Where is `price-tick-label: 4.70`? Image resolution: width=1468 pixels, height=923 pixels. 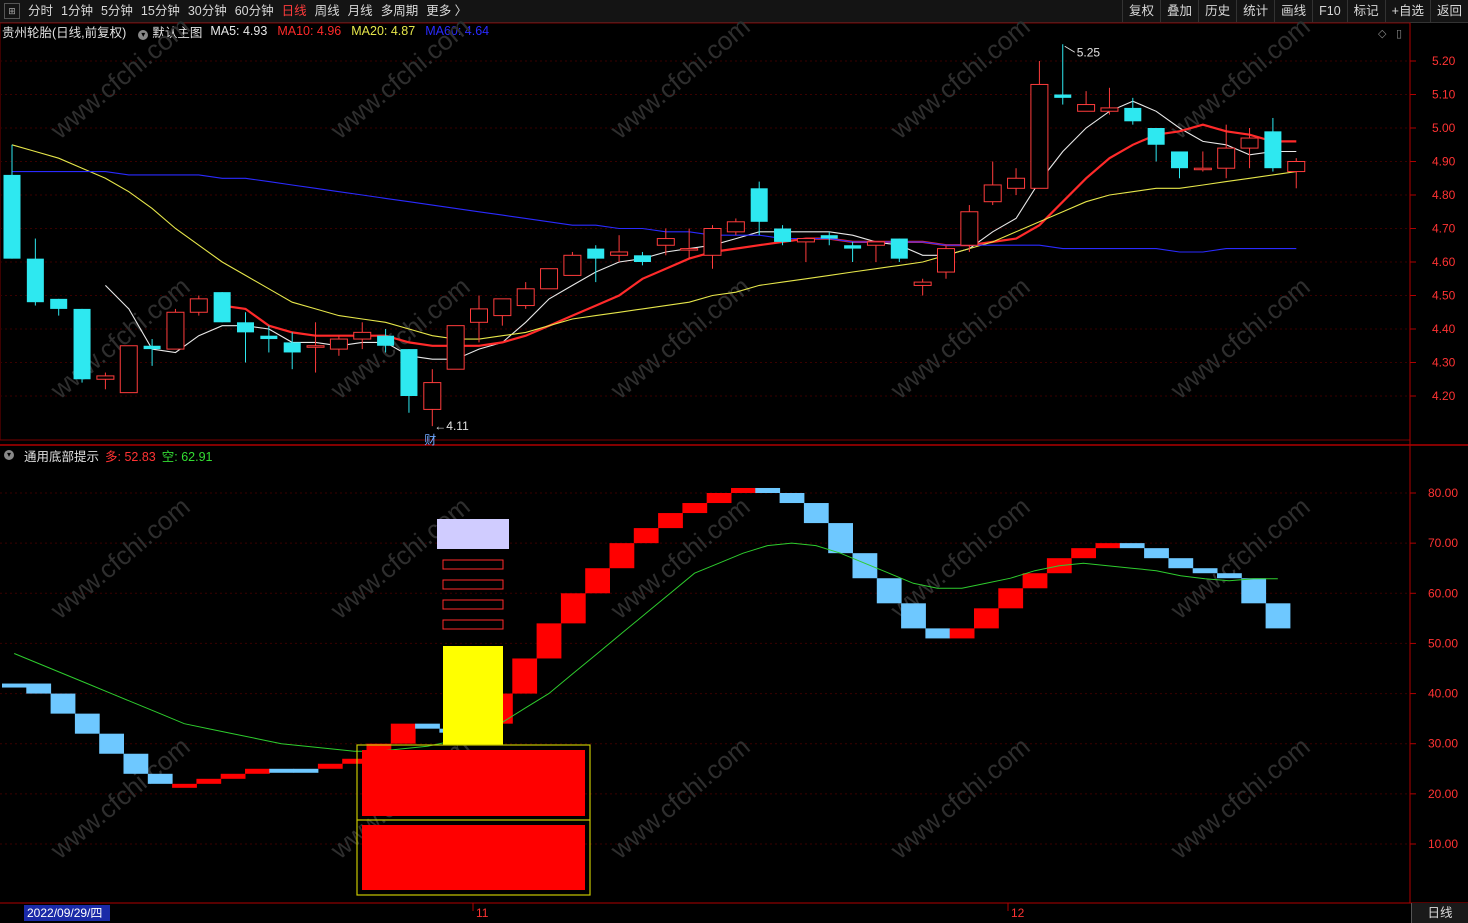 price-tick-label: 4.70 is located at coordinates (1444, 229).